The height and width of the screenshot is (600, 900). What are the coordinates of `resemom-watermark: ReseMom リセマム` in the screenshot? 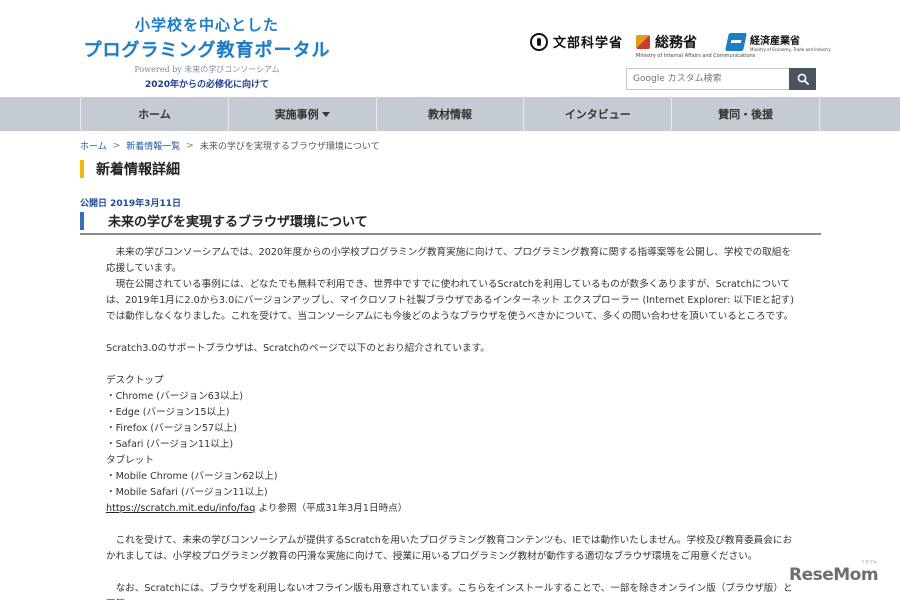 It's located at (834, 572).